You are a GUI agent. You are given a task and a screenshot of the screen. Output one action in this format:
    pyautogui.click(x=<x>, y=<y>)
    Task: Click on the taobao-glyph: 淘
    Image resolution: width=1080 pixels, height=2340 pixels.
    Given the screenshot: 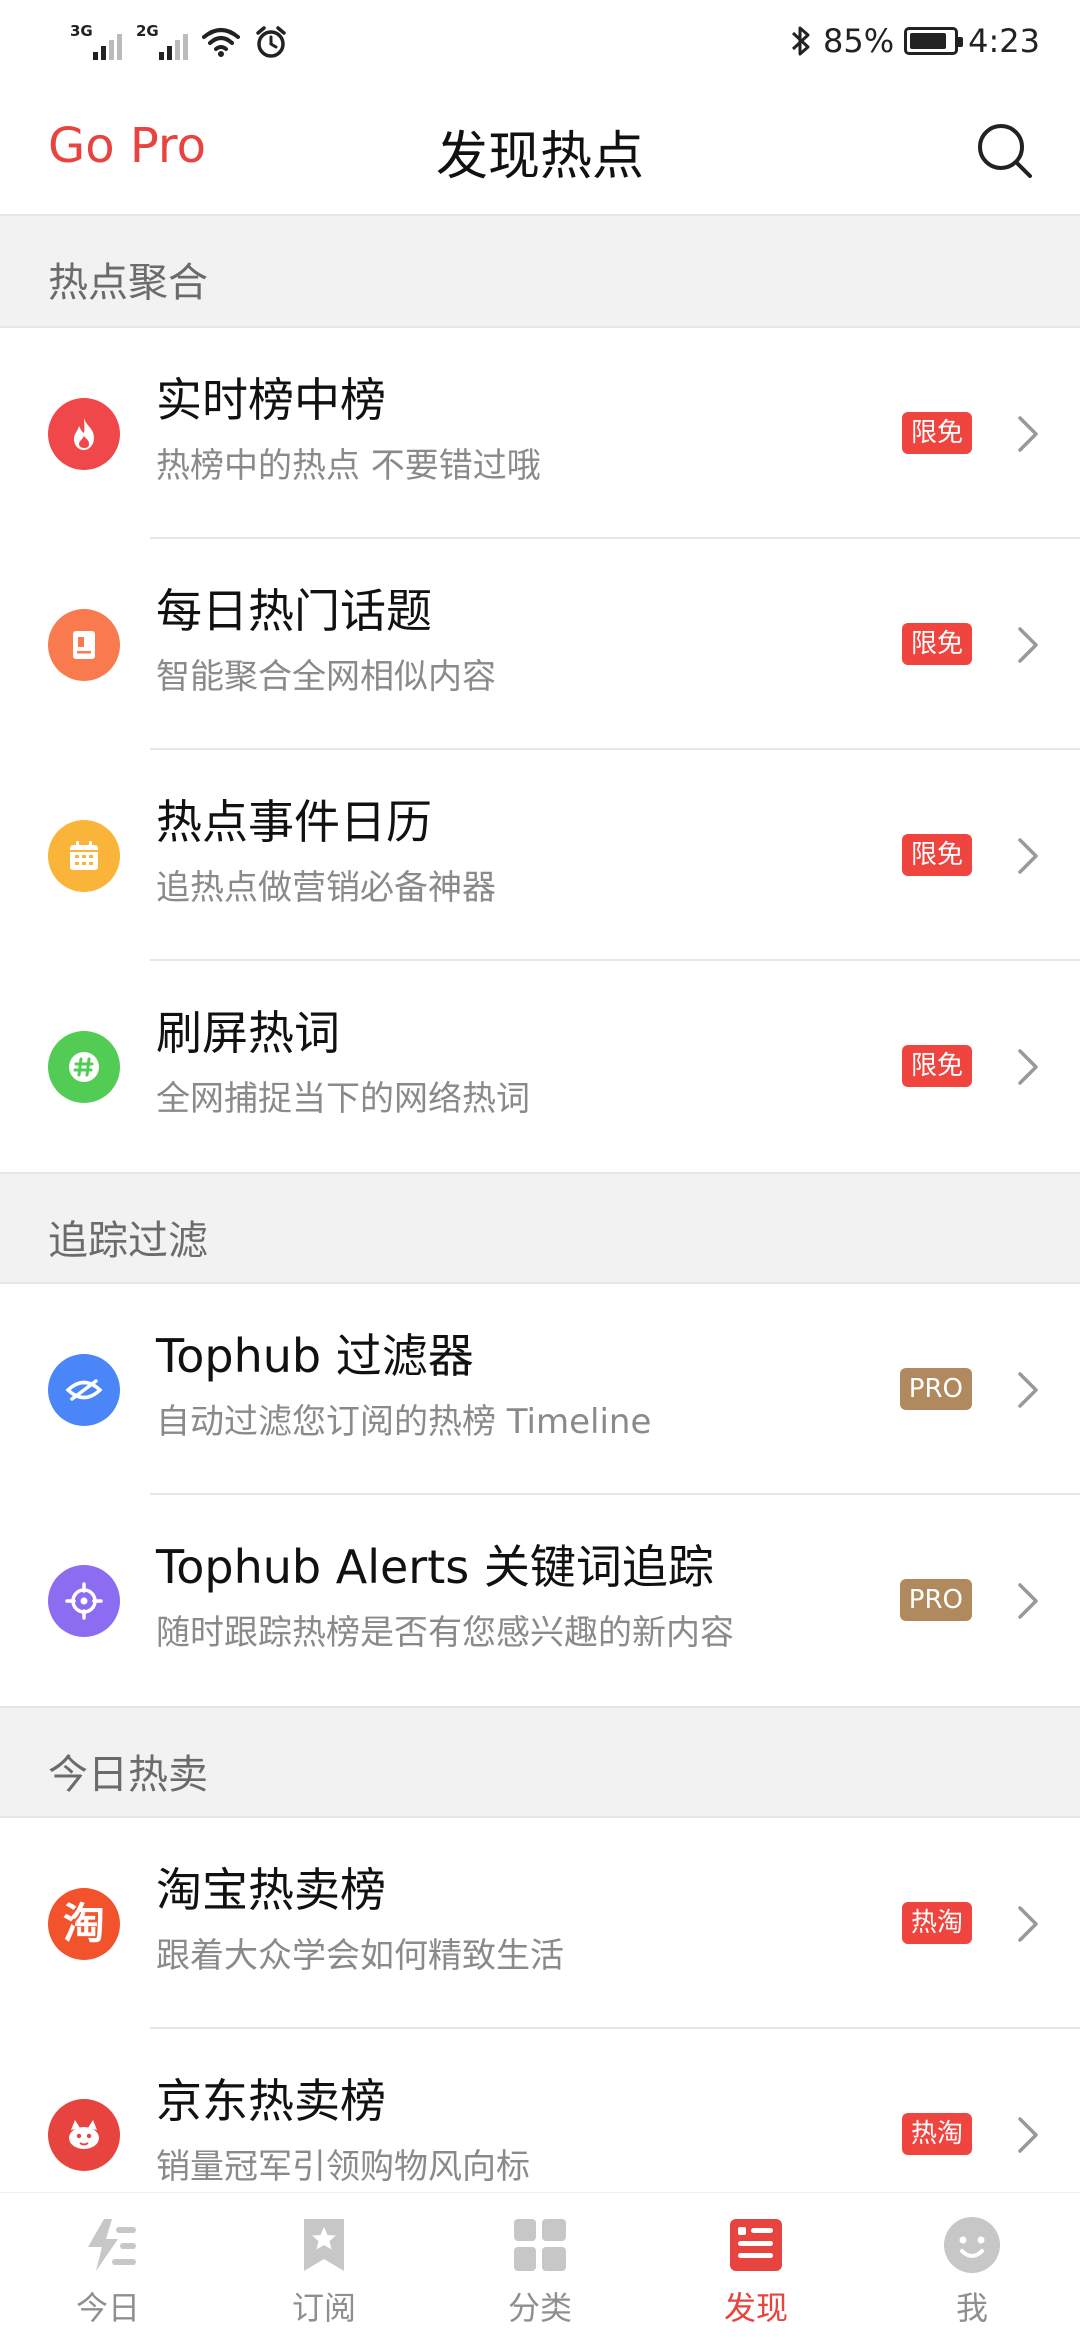 What is the action you would take?
    pyautogui.click(x=83, y=1923)
    